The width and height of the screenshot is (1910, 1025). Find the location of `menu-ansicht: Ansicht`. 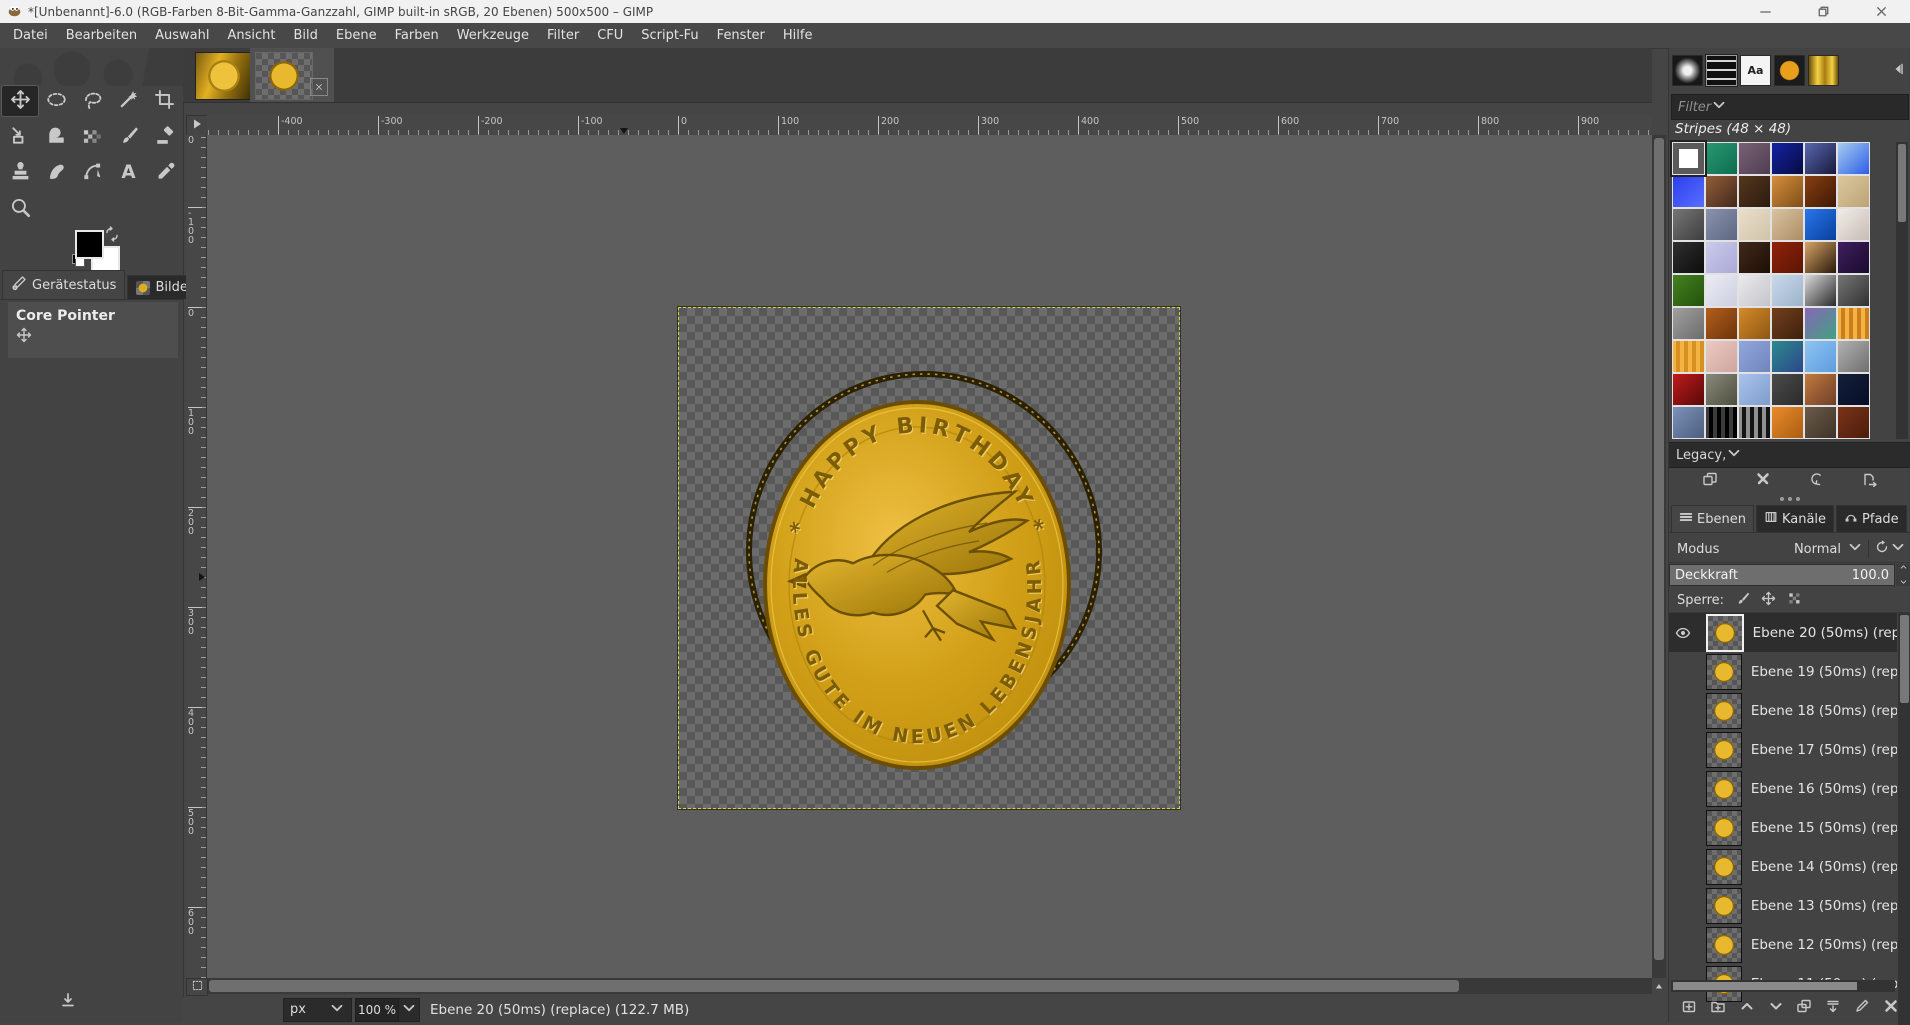

menu-ansicht: Ansicht is located at coordinates (251, 35).